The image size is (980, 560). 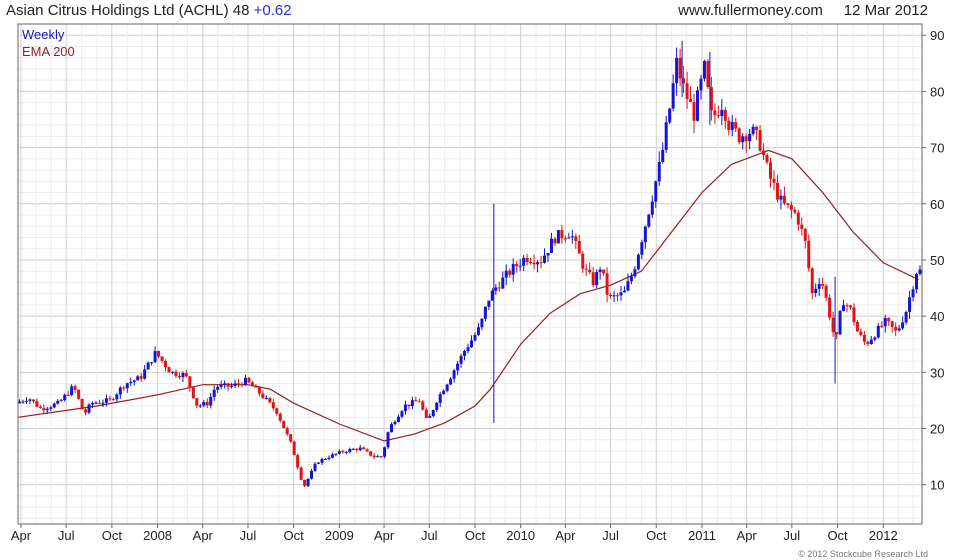 What do you see at coordinates (157, 535) in the screenshot?
I see `x-tick-label: 2008` at bounding box center [157, 535].